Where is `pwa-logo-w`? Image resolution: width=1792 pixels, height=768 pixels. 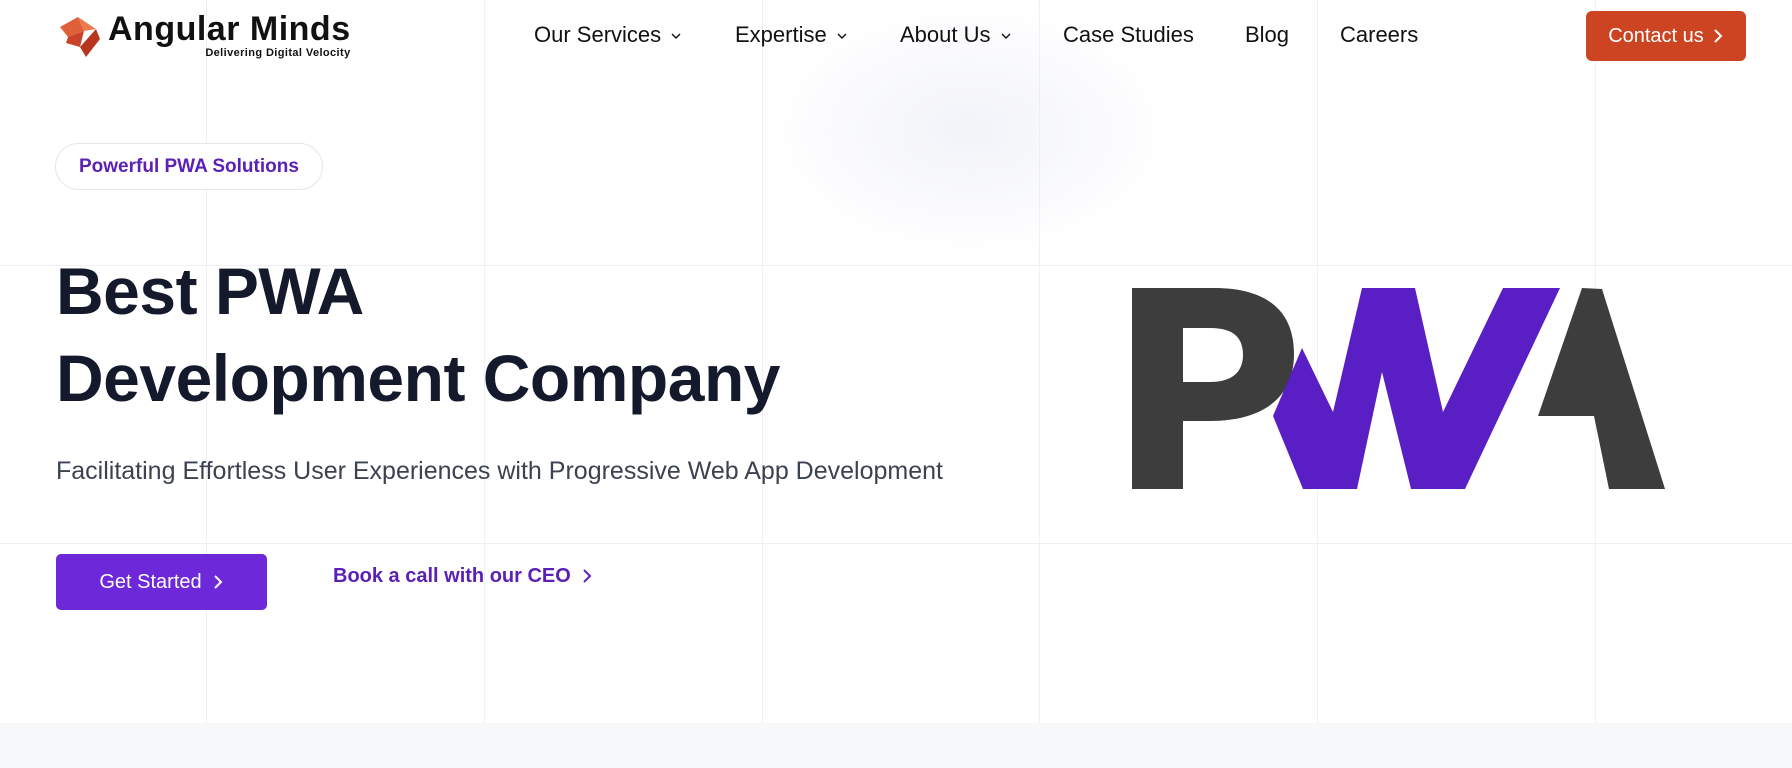 pwa-logo-w is located at coordinates (1416, 388).